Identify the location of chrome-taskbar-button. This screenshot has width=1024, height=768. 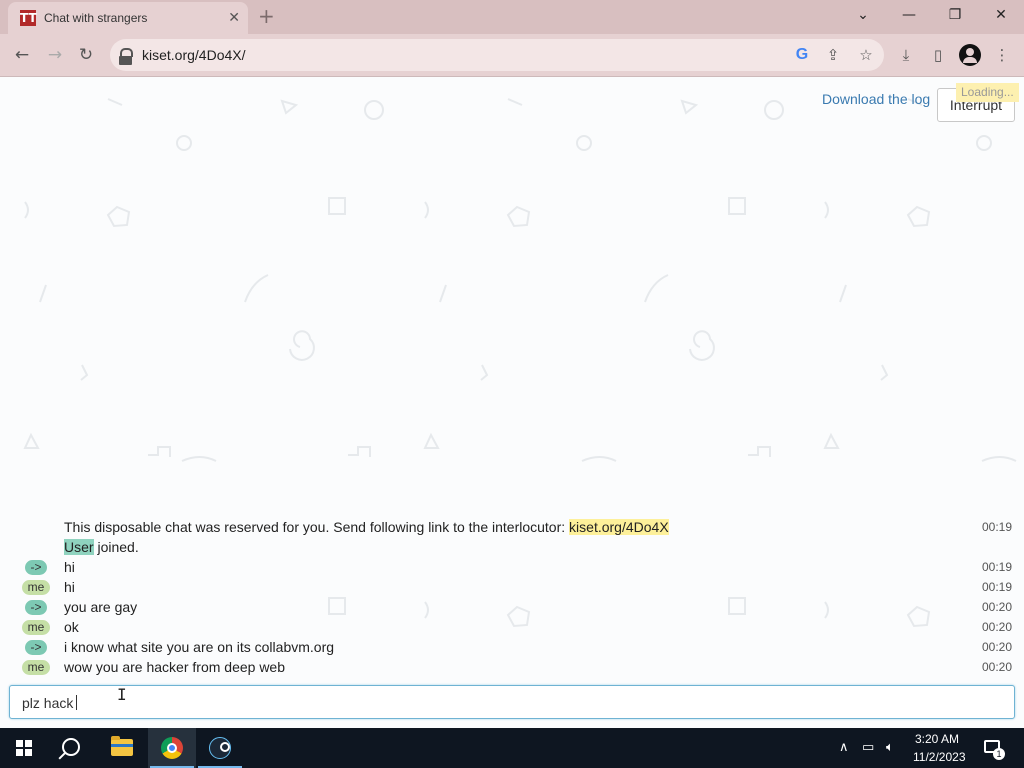
(172, 748).